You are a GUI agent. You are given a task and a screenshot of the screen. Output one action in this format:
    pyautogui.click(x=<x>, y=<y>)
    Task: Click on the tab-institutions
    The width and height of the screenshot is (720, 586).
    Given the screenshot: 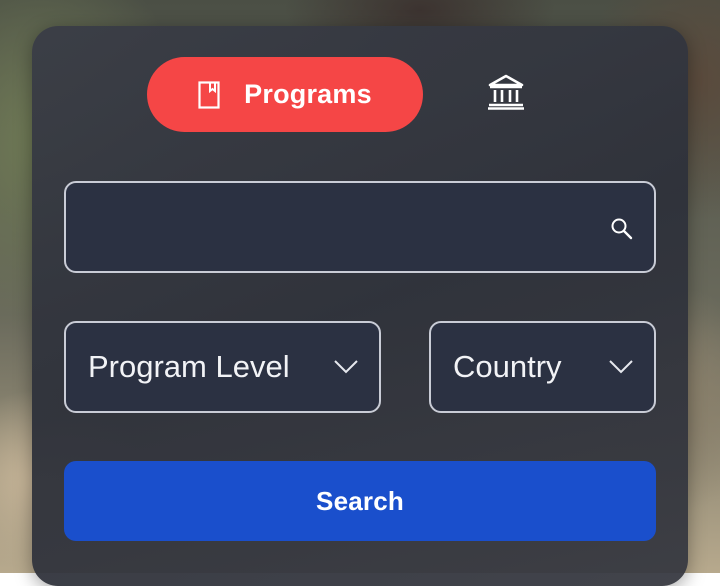 What is the action you would take?
    pyautogui.click(x=506, y=94)
    